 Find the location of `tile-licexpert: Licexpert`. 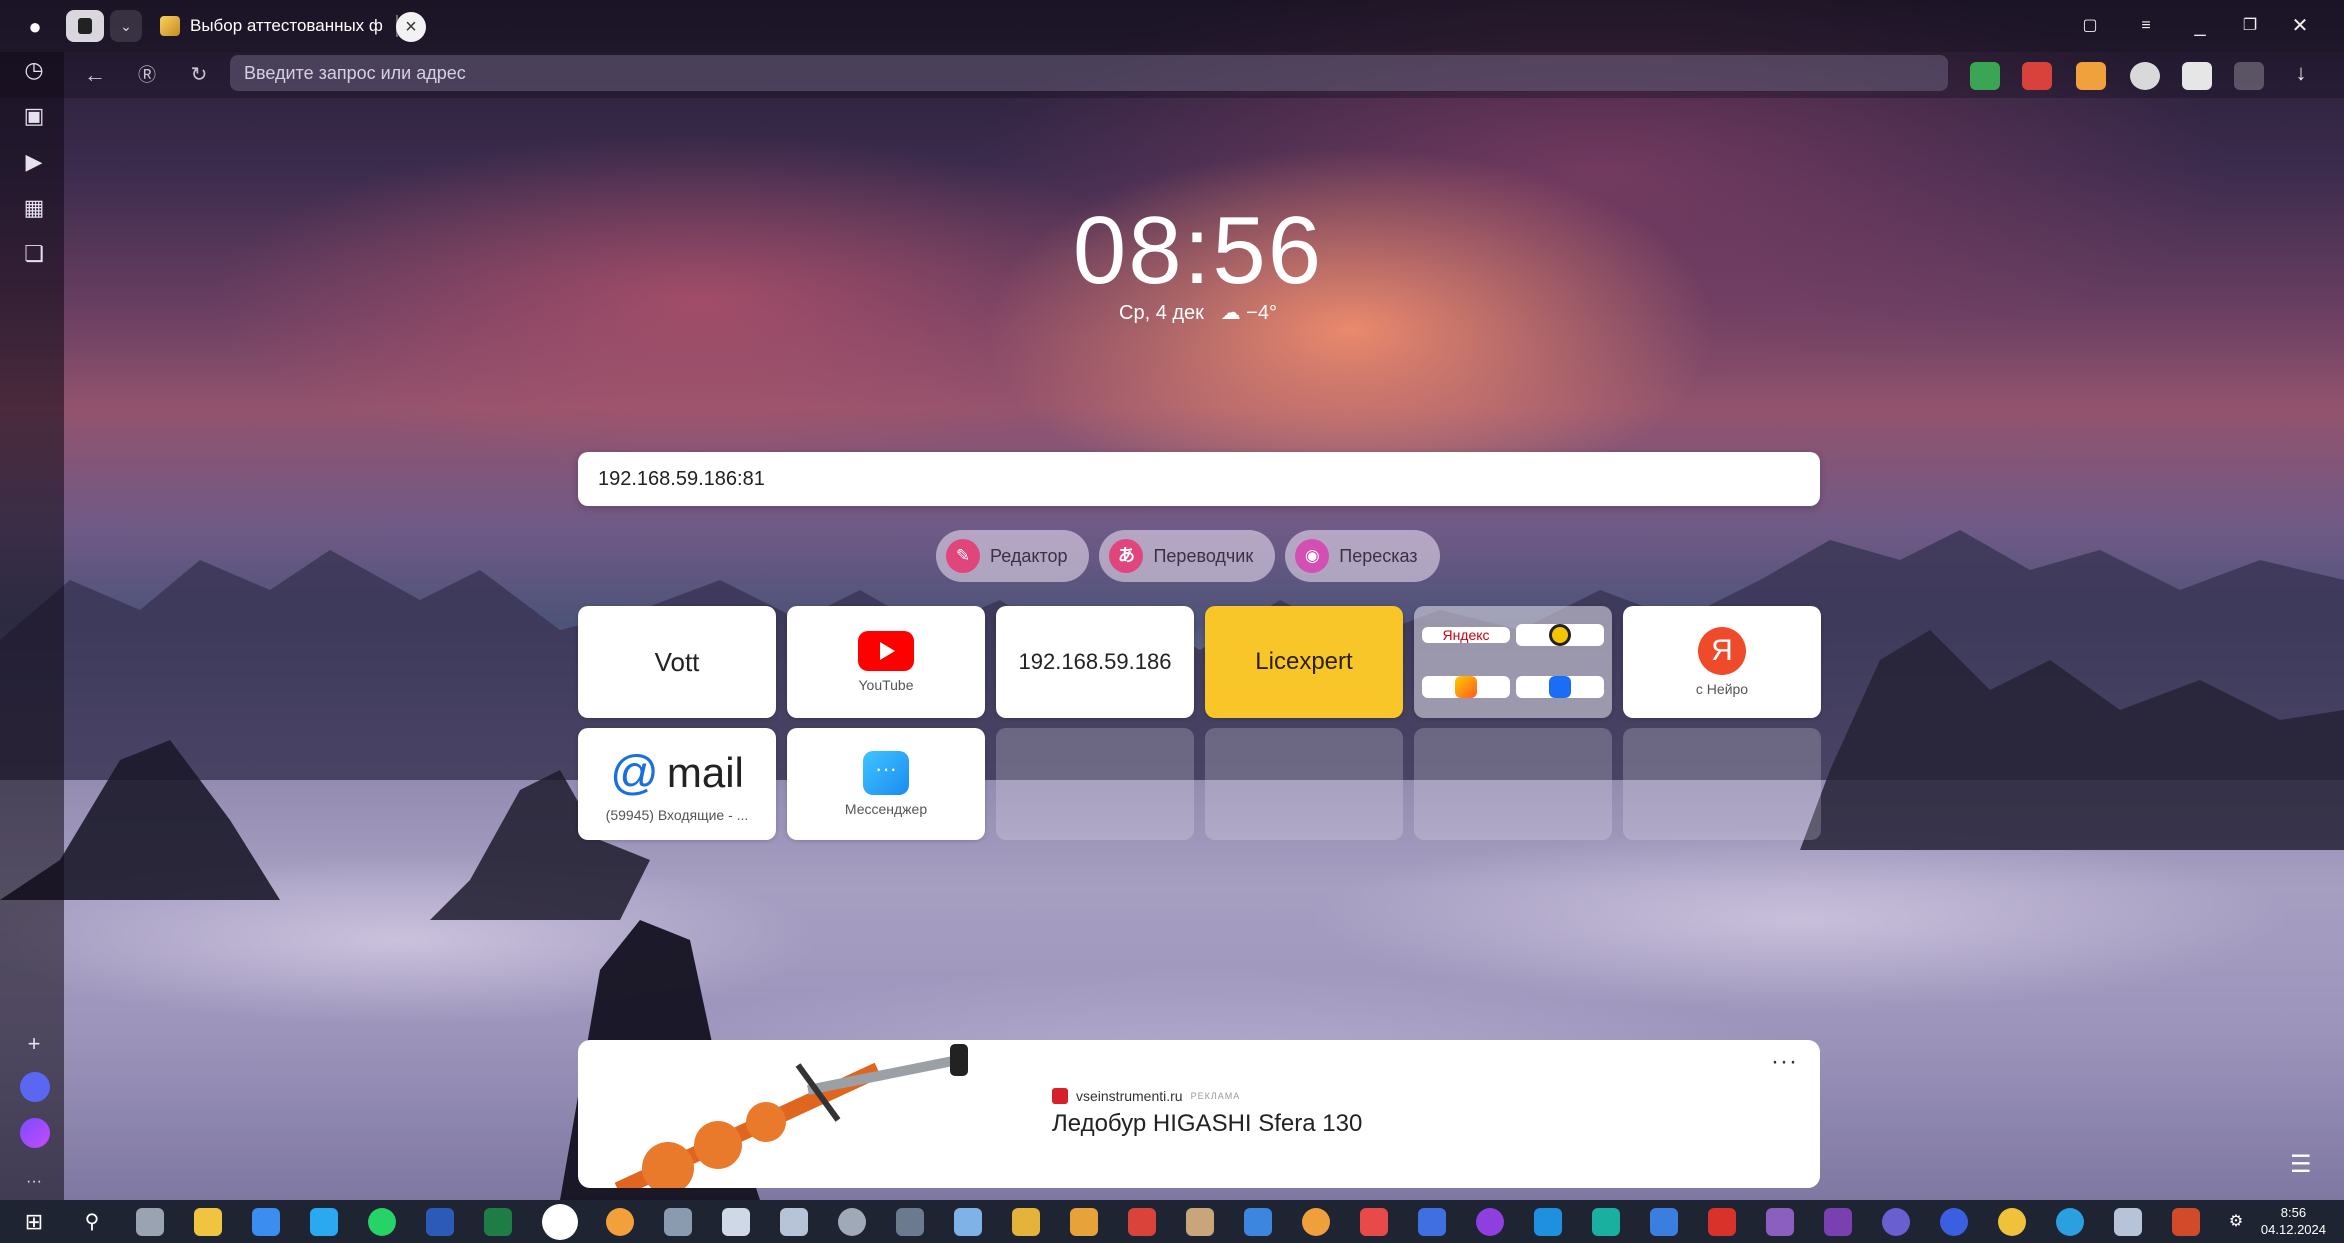

tile-licexpert: Licexpert is located at coordinates (1304, 662).